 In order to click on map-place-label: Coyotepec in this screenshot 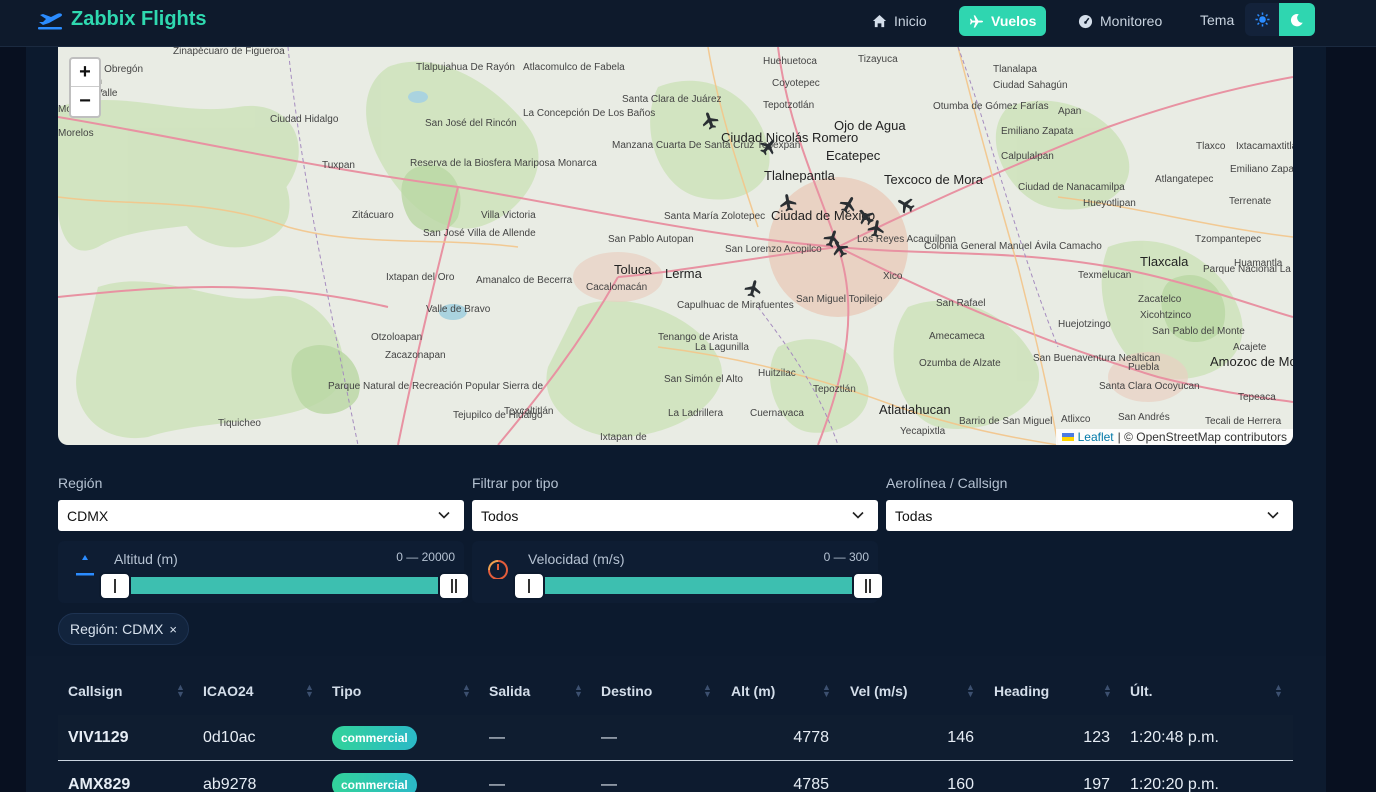, I will do `click(796, 83)`.